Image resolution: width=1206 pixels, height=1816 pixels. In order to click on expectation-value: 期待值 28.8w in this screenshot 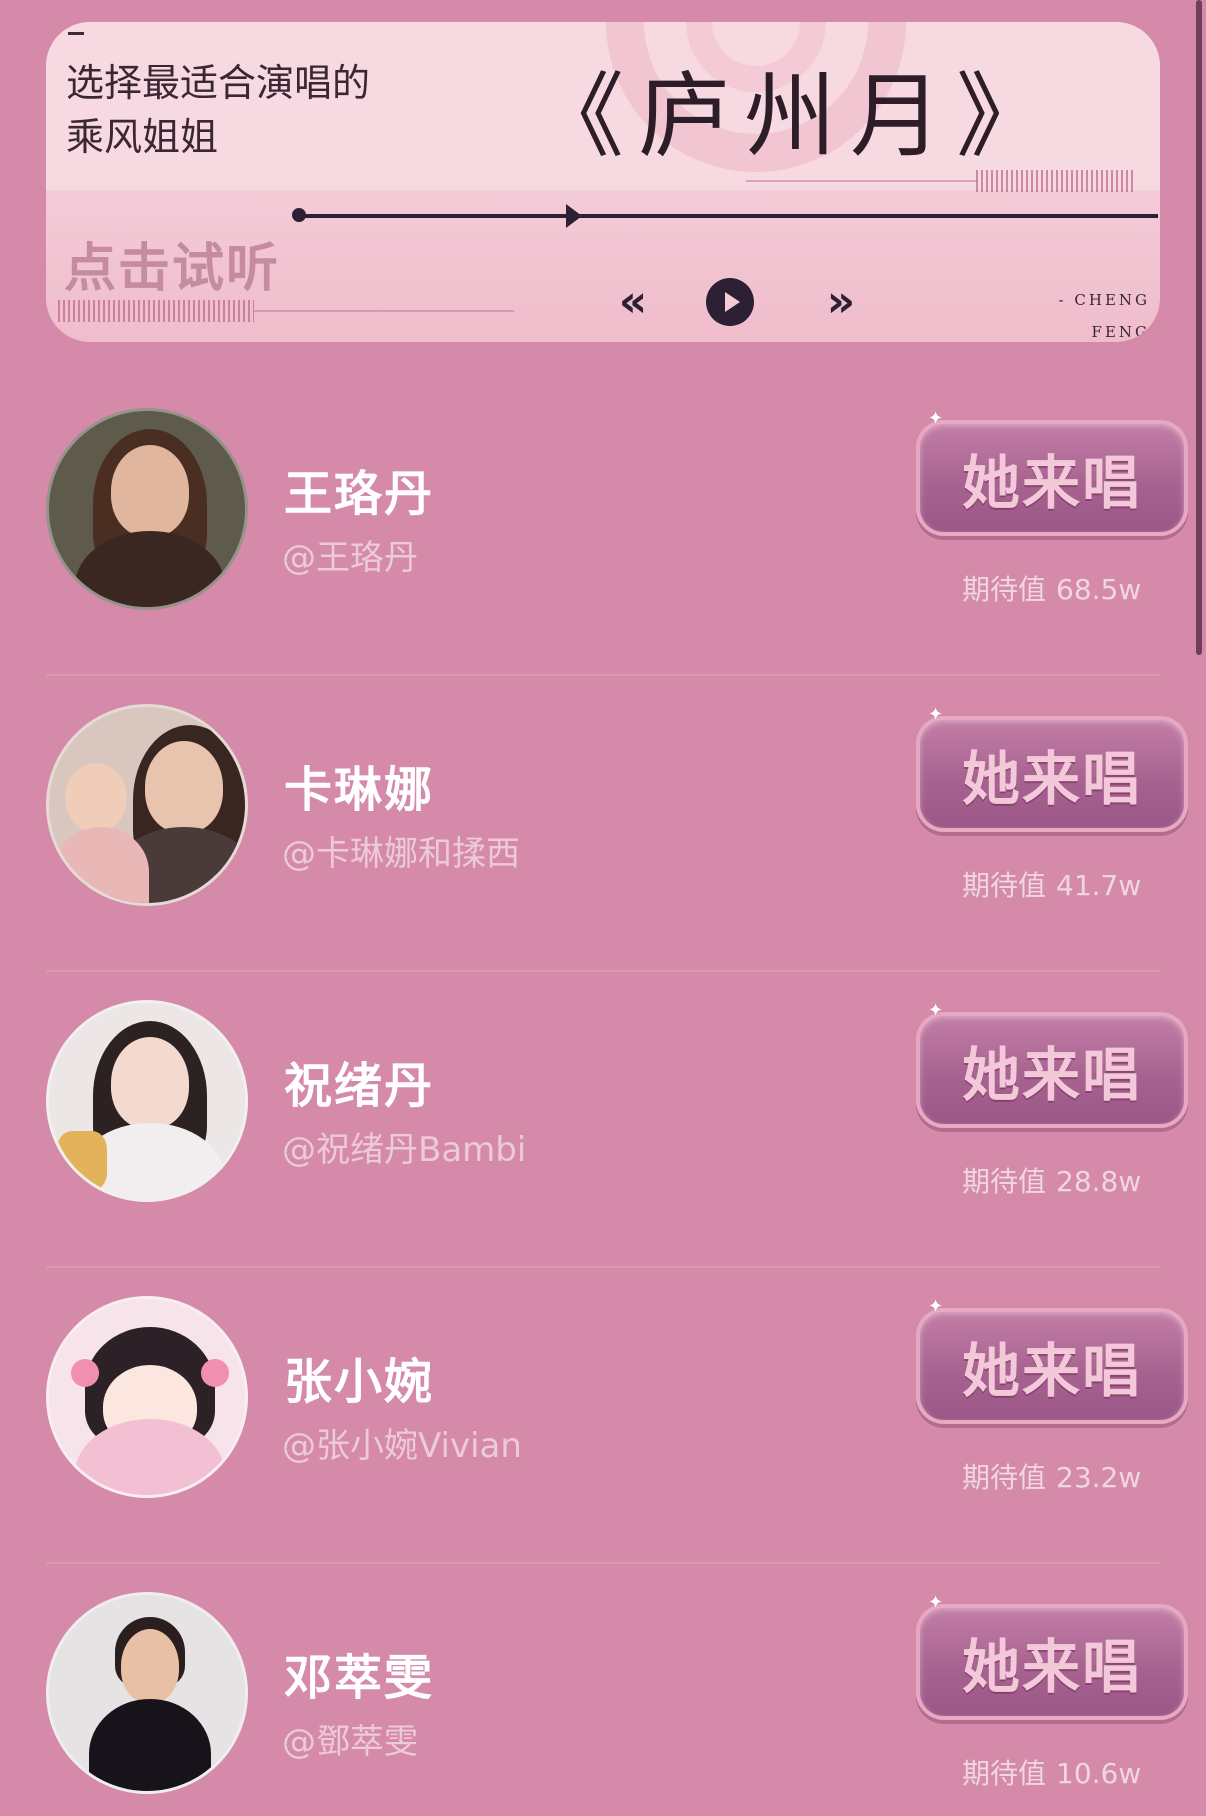, I will do `click(1062, 1180)`.